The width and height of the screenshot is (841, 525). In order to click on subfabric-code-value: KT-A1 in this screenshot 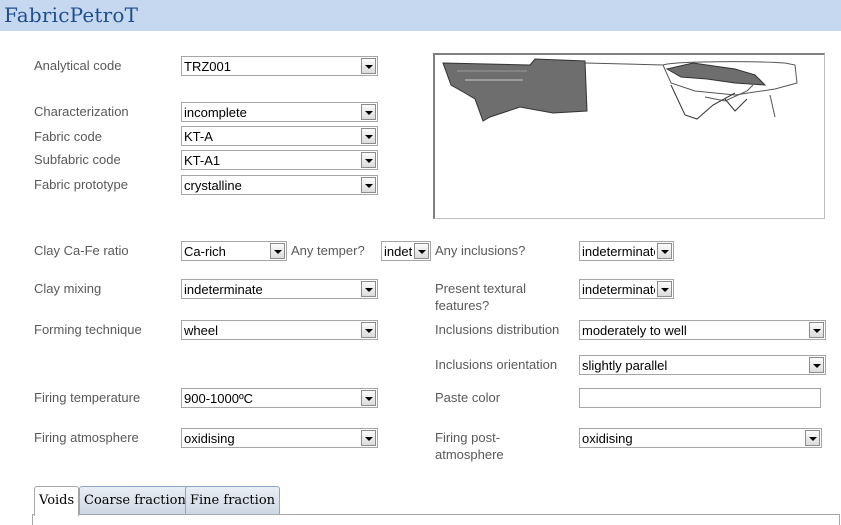, I will do `click(202, 160)`.